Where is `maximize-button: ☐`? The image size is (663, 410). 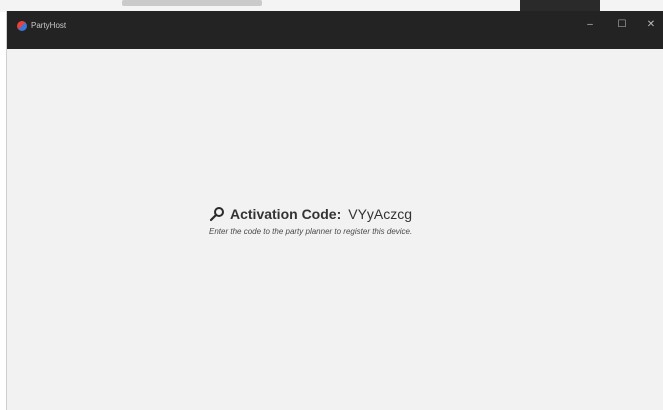 maximize-button: ☐ is located at coordinates (622, 25).